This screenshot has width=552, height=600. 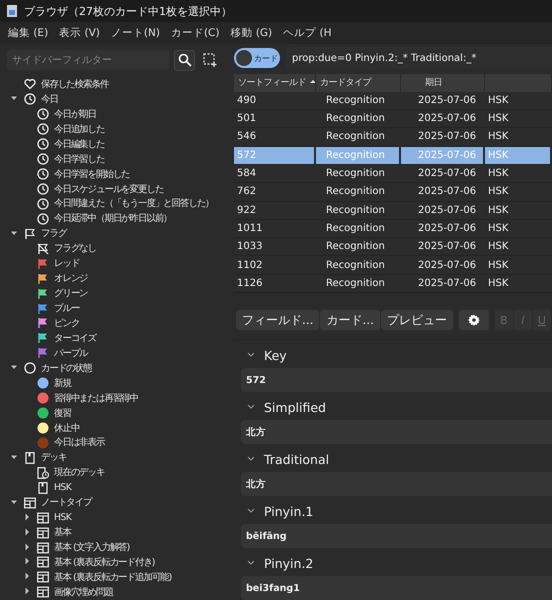 I want to click on table-row: 1126 Recognition 2025-07-06 HSK, so click(x=393, y=283).